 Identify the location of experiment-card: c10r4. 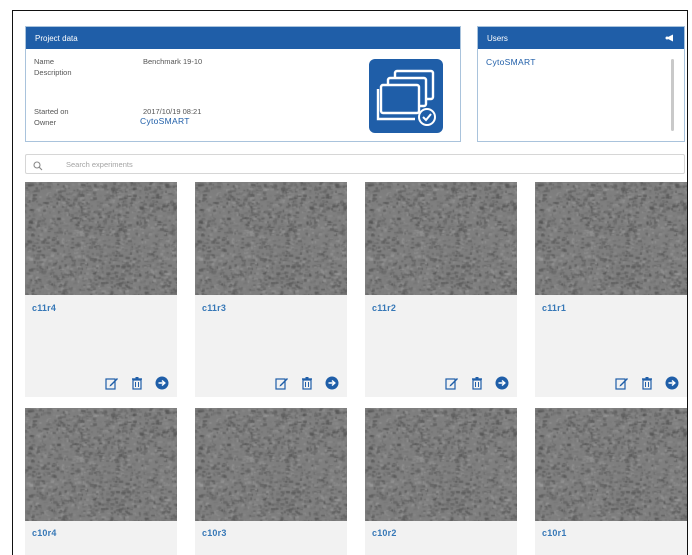
(101, 481).